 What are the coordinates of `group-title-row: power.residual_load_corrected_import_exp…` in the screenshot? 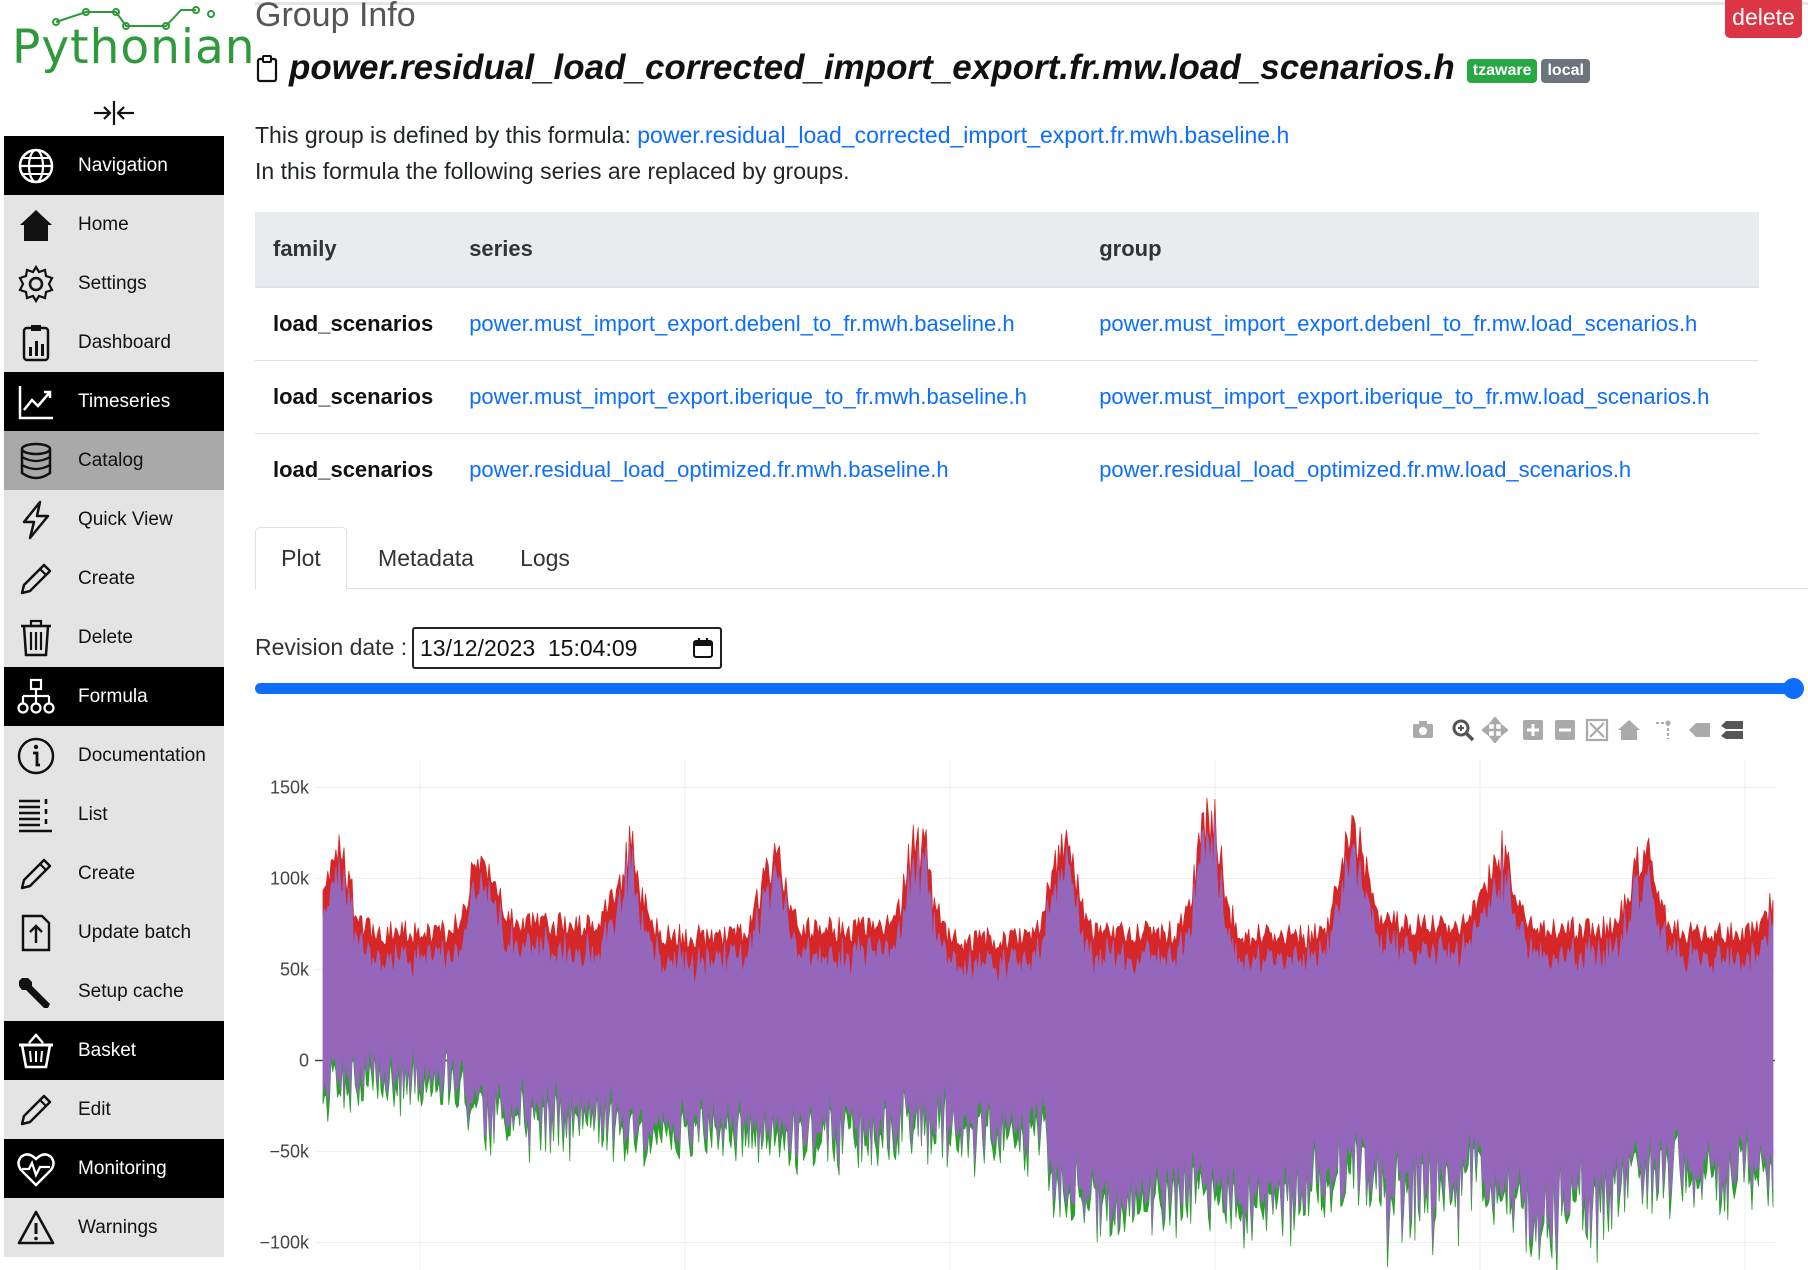 It's located at (924, 68).